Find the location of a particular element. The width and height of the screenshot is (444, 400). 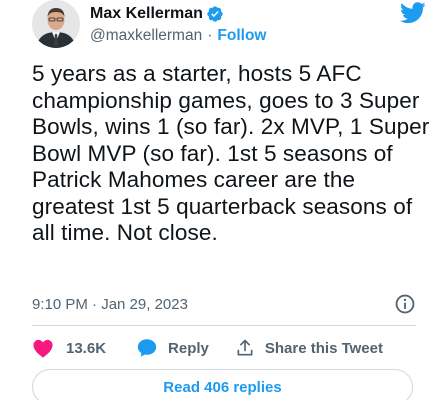

tweet-header: Max Kellerman @maxkellerman · Follow is located at coordinates (230, 26).